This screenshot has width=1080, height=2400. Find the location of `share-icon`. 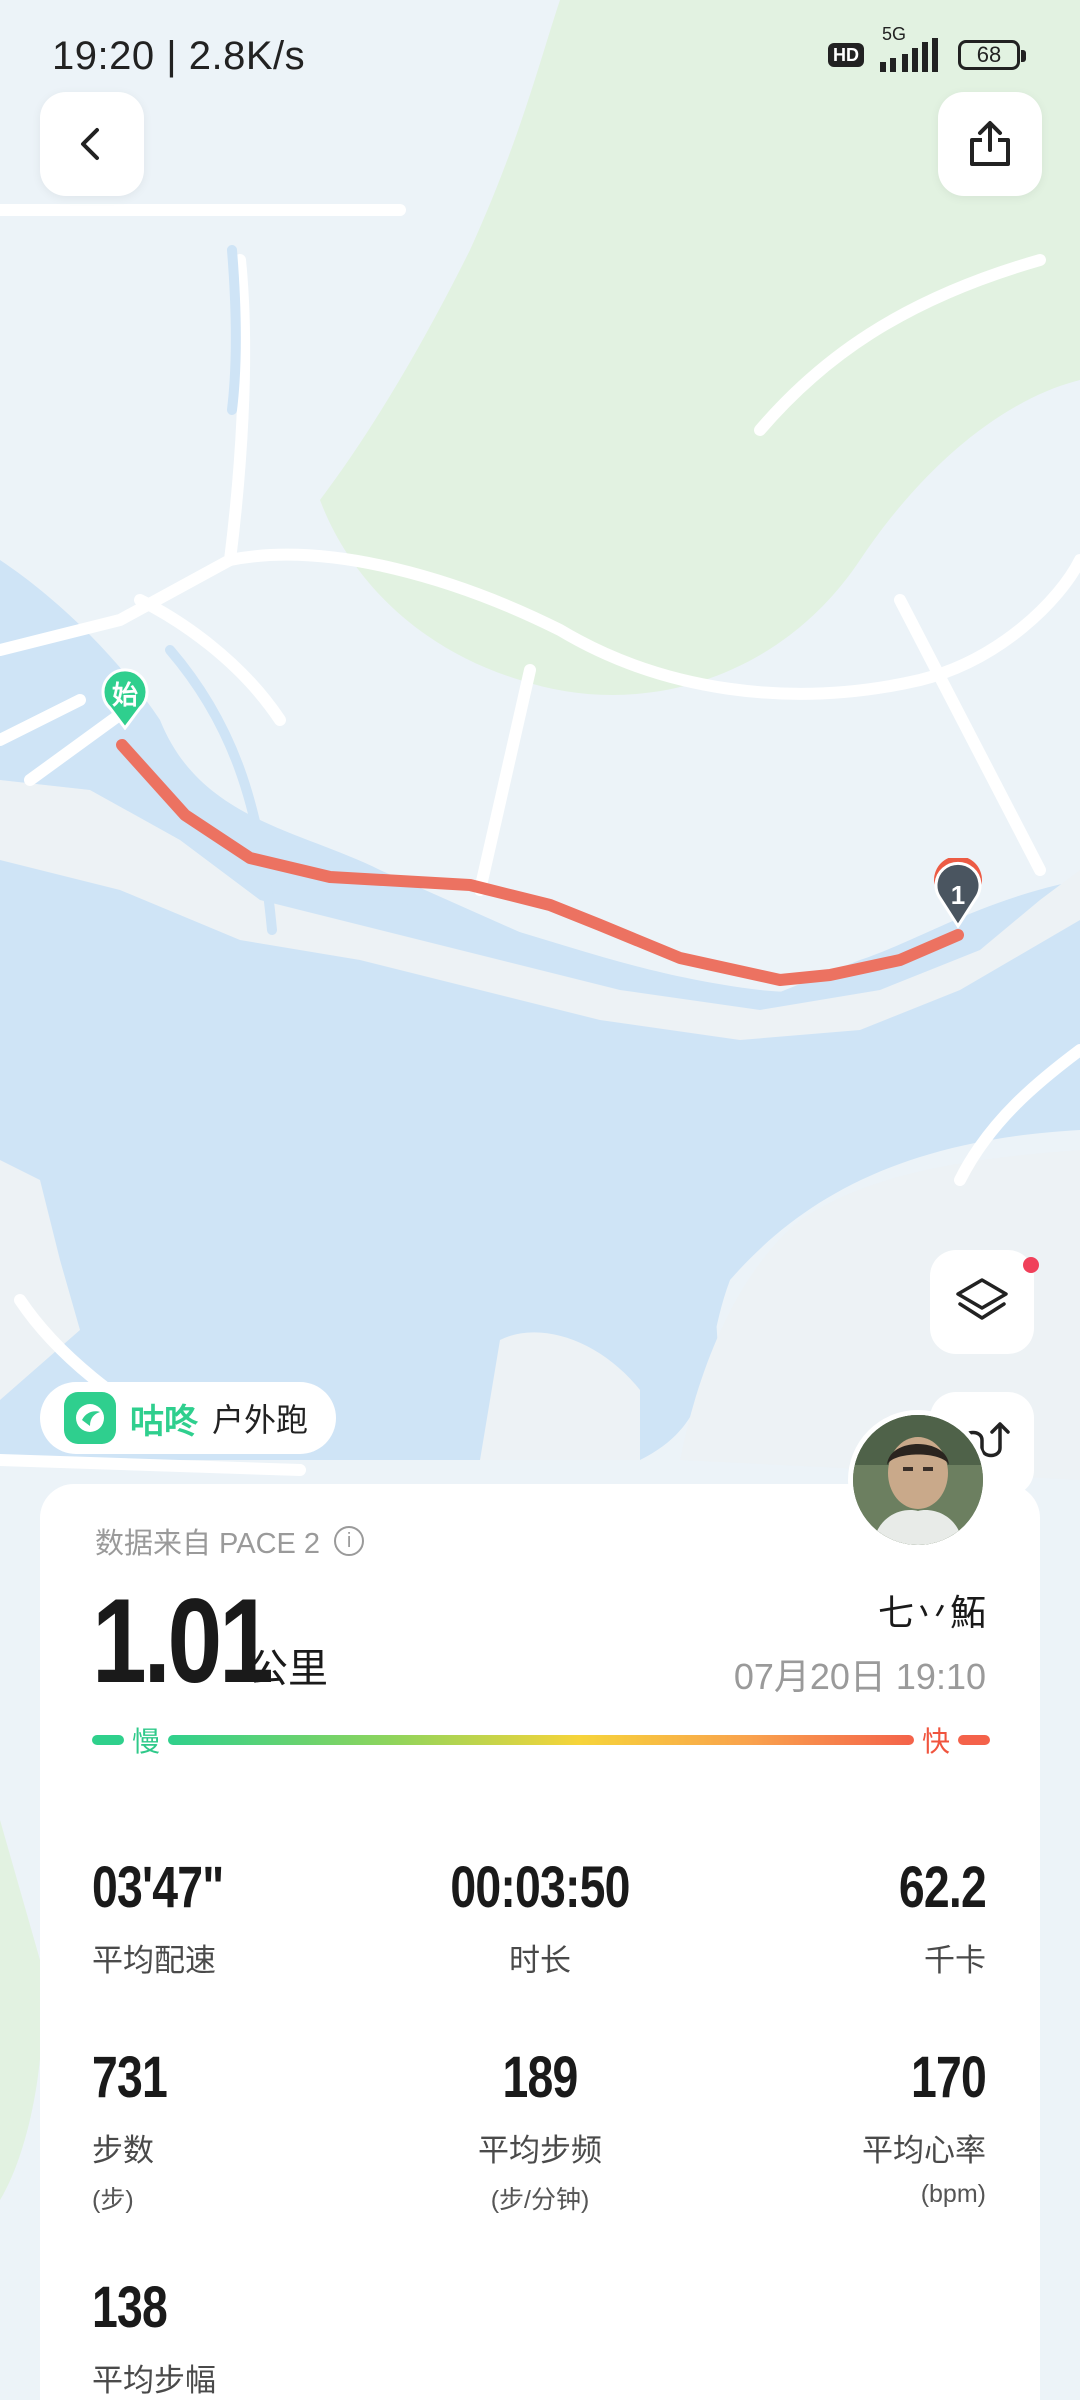

share-icon is located at coordinates (990, 143).